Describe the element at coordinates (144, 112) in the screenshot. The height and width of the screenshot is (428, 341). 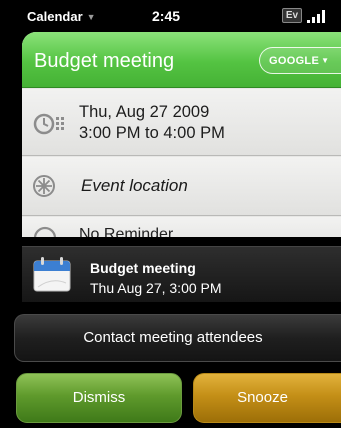
I see `event-date: Thu, Aug 27 2009` at that location.